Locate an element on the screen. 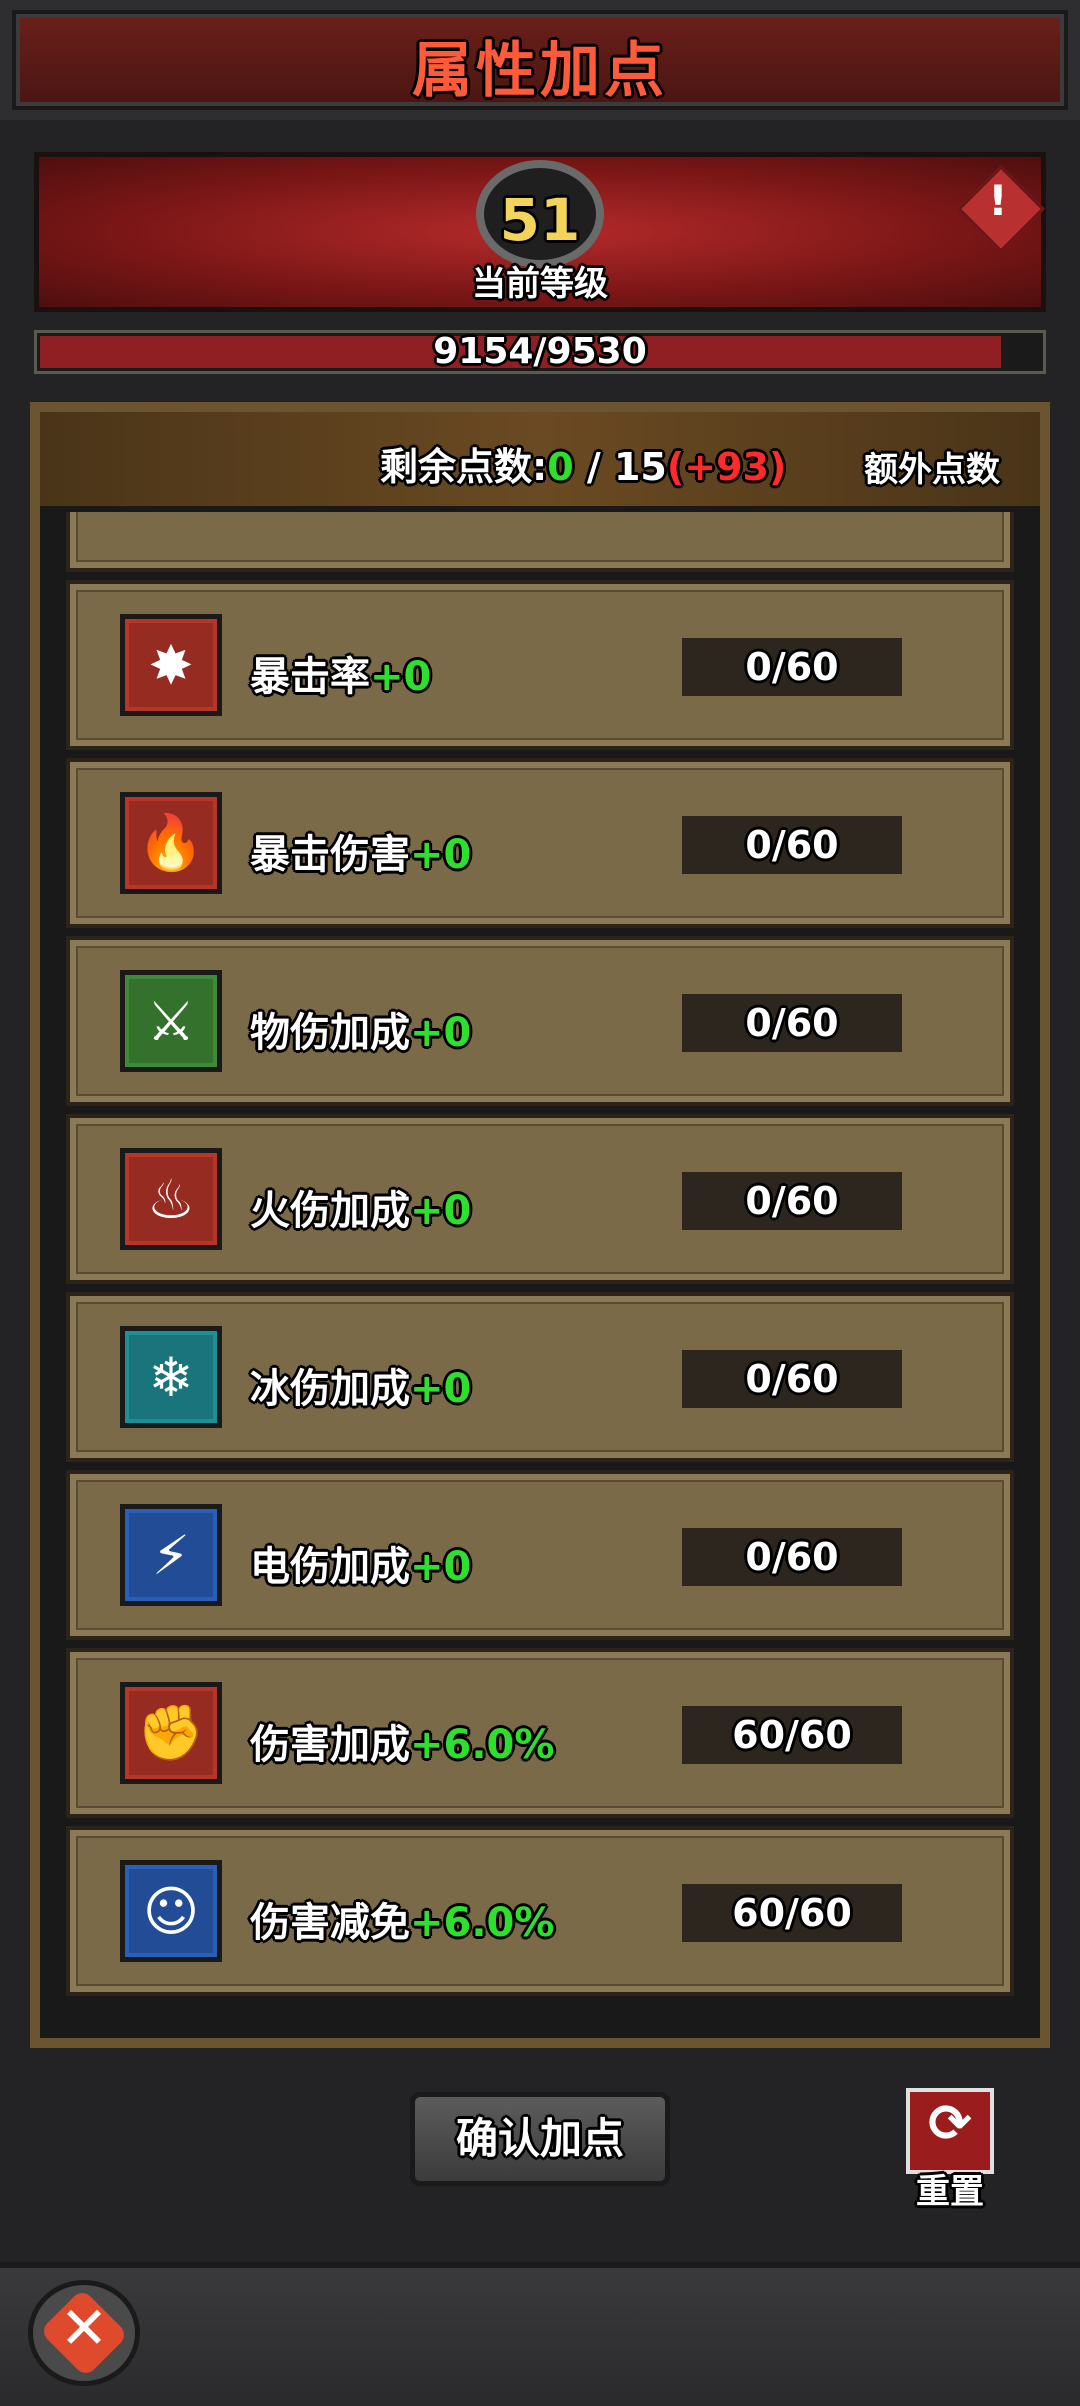  attribute-icon-glyph: ✊ is located at coordinates (171, 1733).